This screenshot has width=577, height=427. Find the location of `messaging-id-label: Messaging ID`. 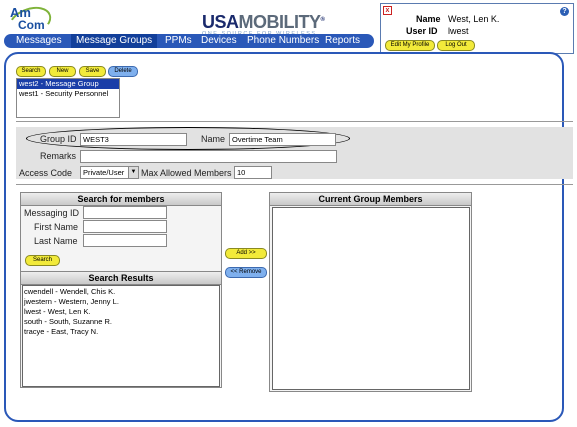

messaging-id-label: Messaging ID is located at coordinates (52, 213).